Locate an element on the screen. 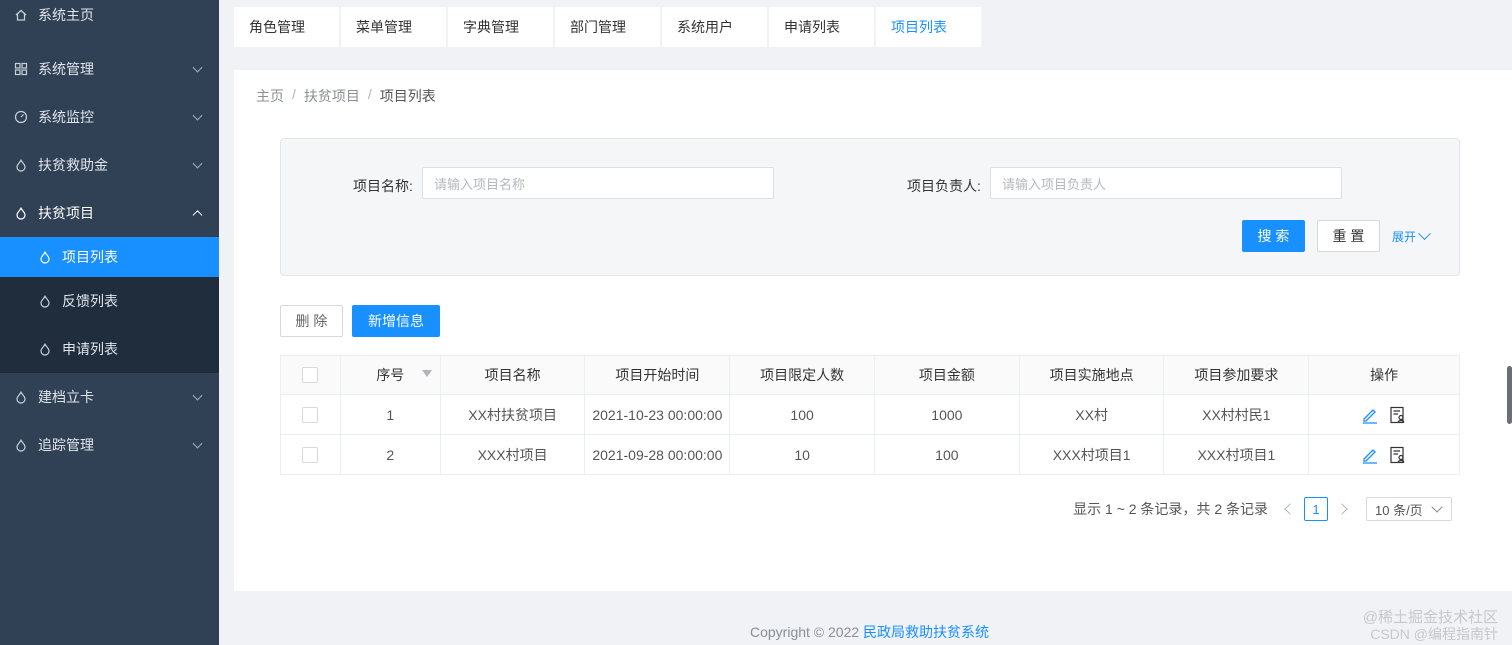  sidebar-item-label: 系统监控 is located at coordinates (66, 117).